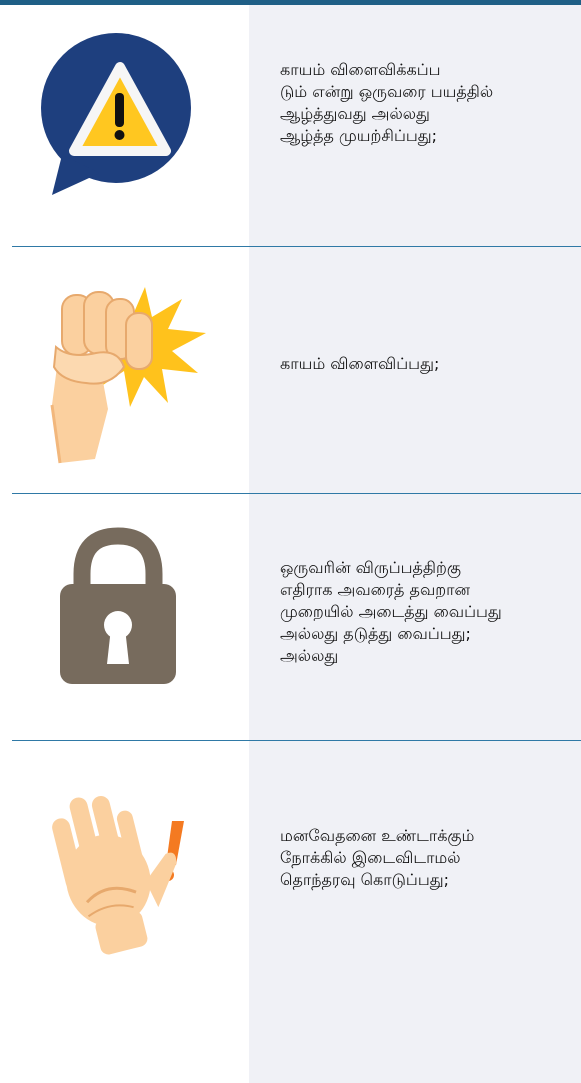 Image resolution: width=581 pixels, height=1083 pixels. Describe the element at coordinates (375, 633) in the screenshot. I see `text-line: அல்லது தடுத்து வைப்பது;` at that location.